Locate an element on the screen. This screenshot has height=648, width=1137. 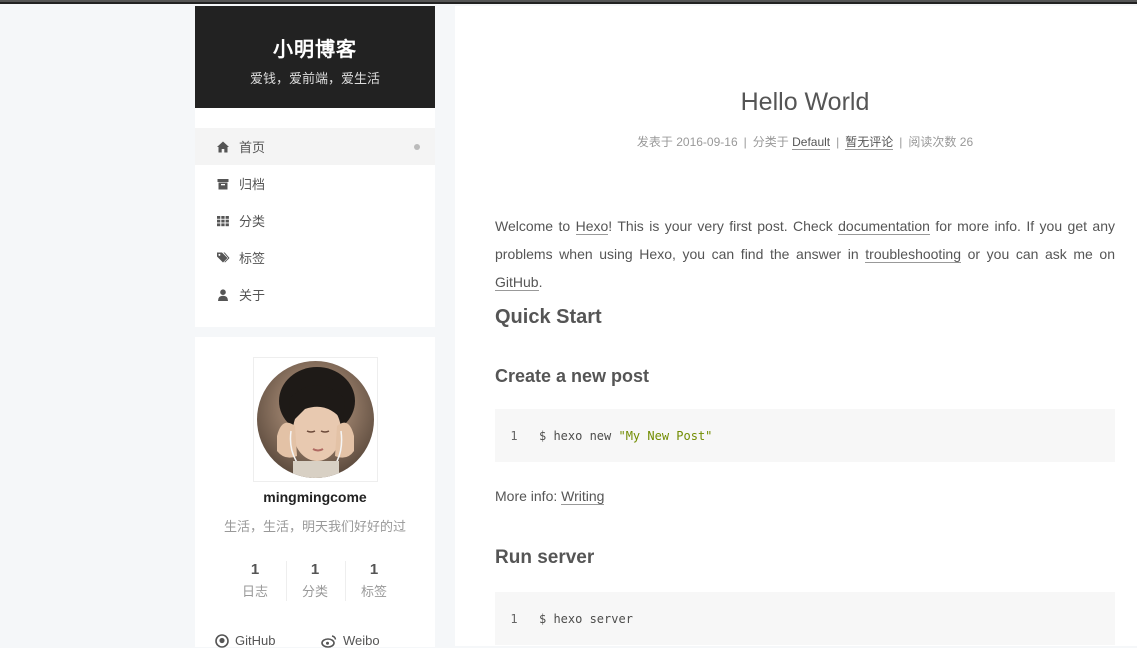
menu-item-archive: 归档 is located at coordinates (315, 183).